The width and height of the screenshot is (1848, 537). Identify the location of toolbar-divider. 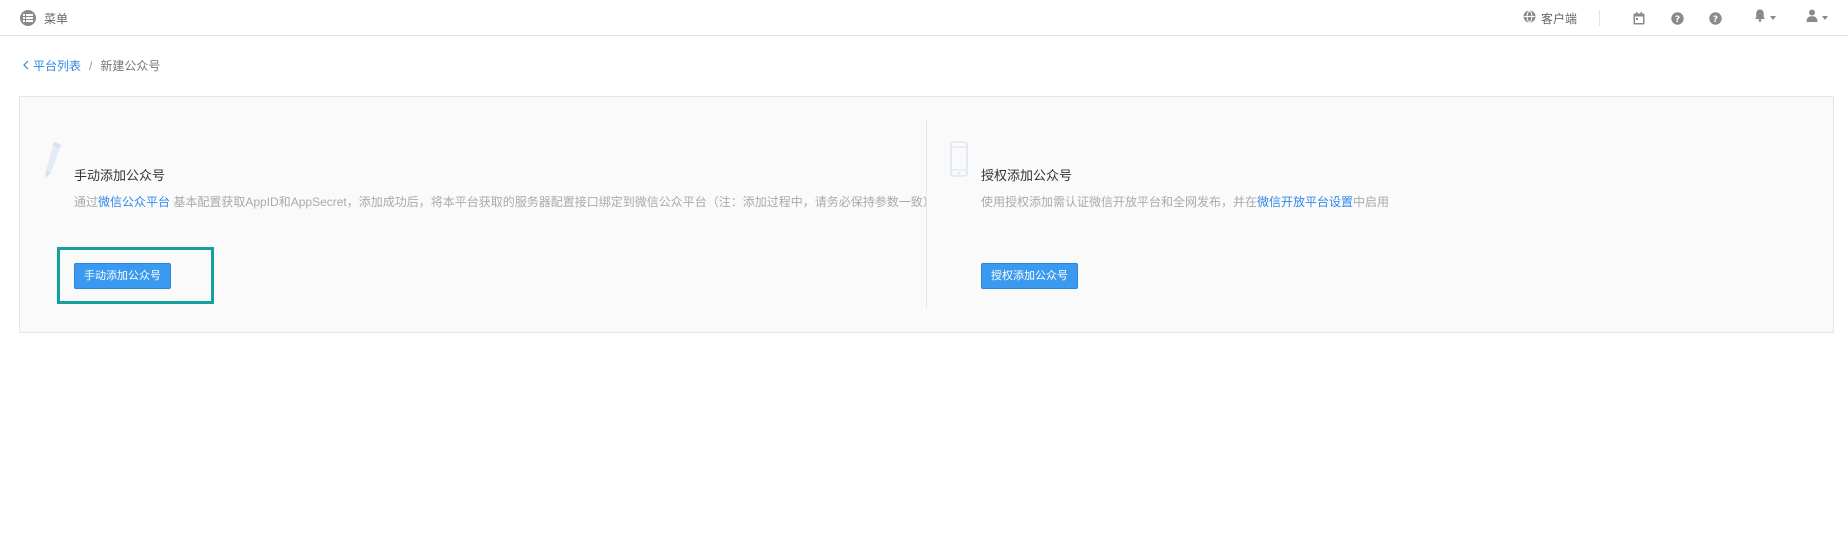
(1599, 18).